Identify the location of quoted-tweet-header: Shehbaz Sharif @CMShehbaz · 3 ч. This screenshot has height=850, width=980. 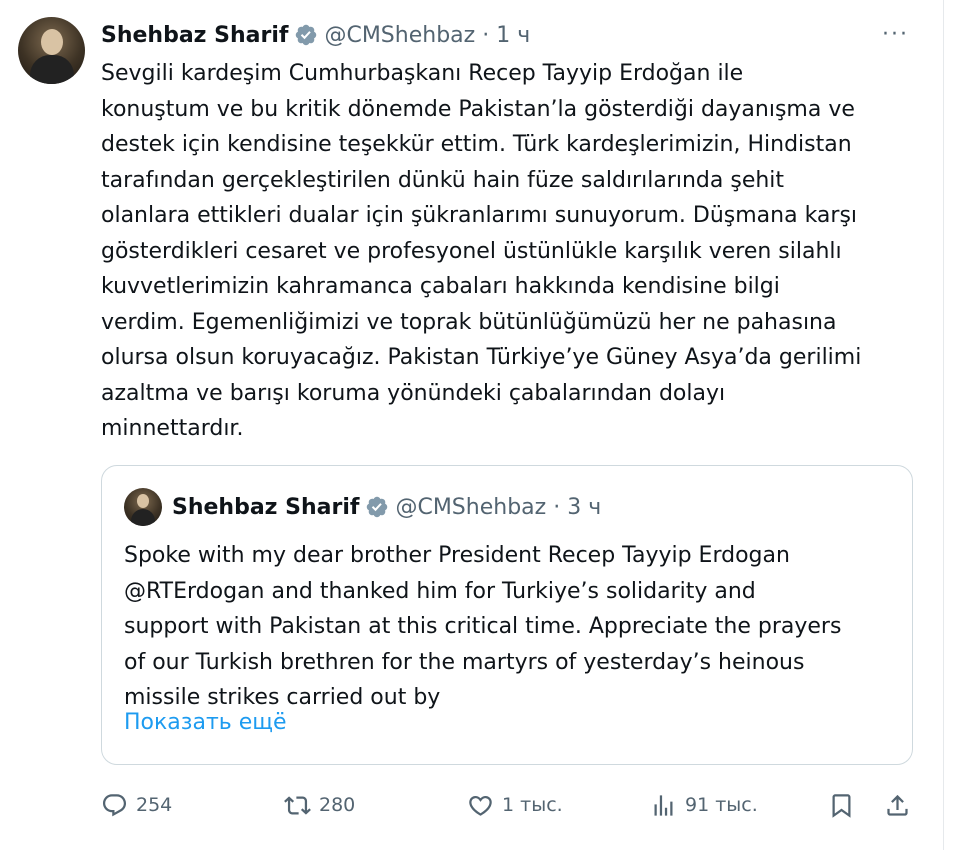
(386, 507).